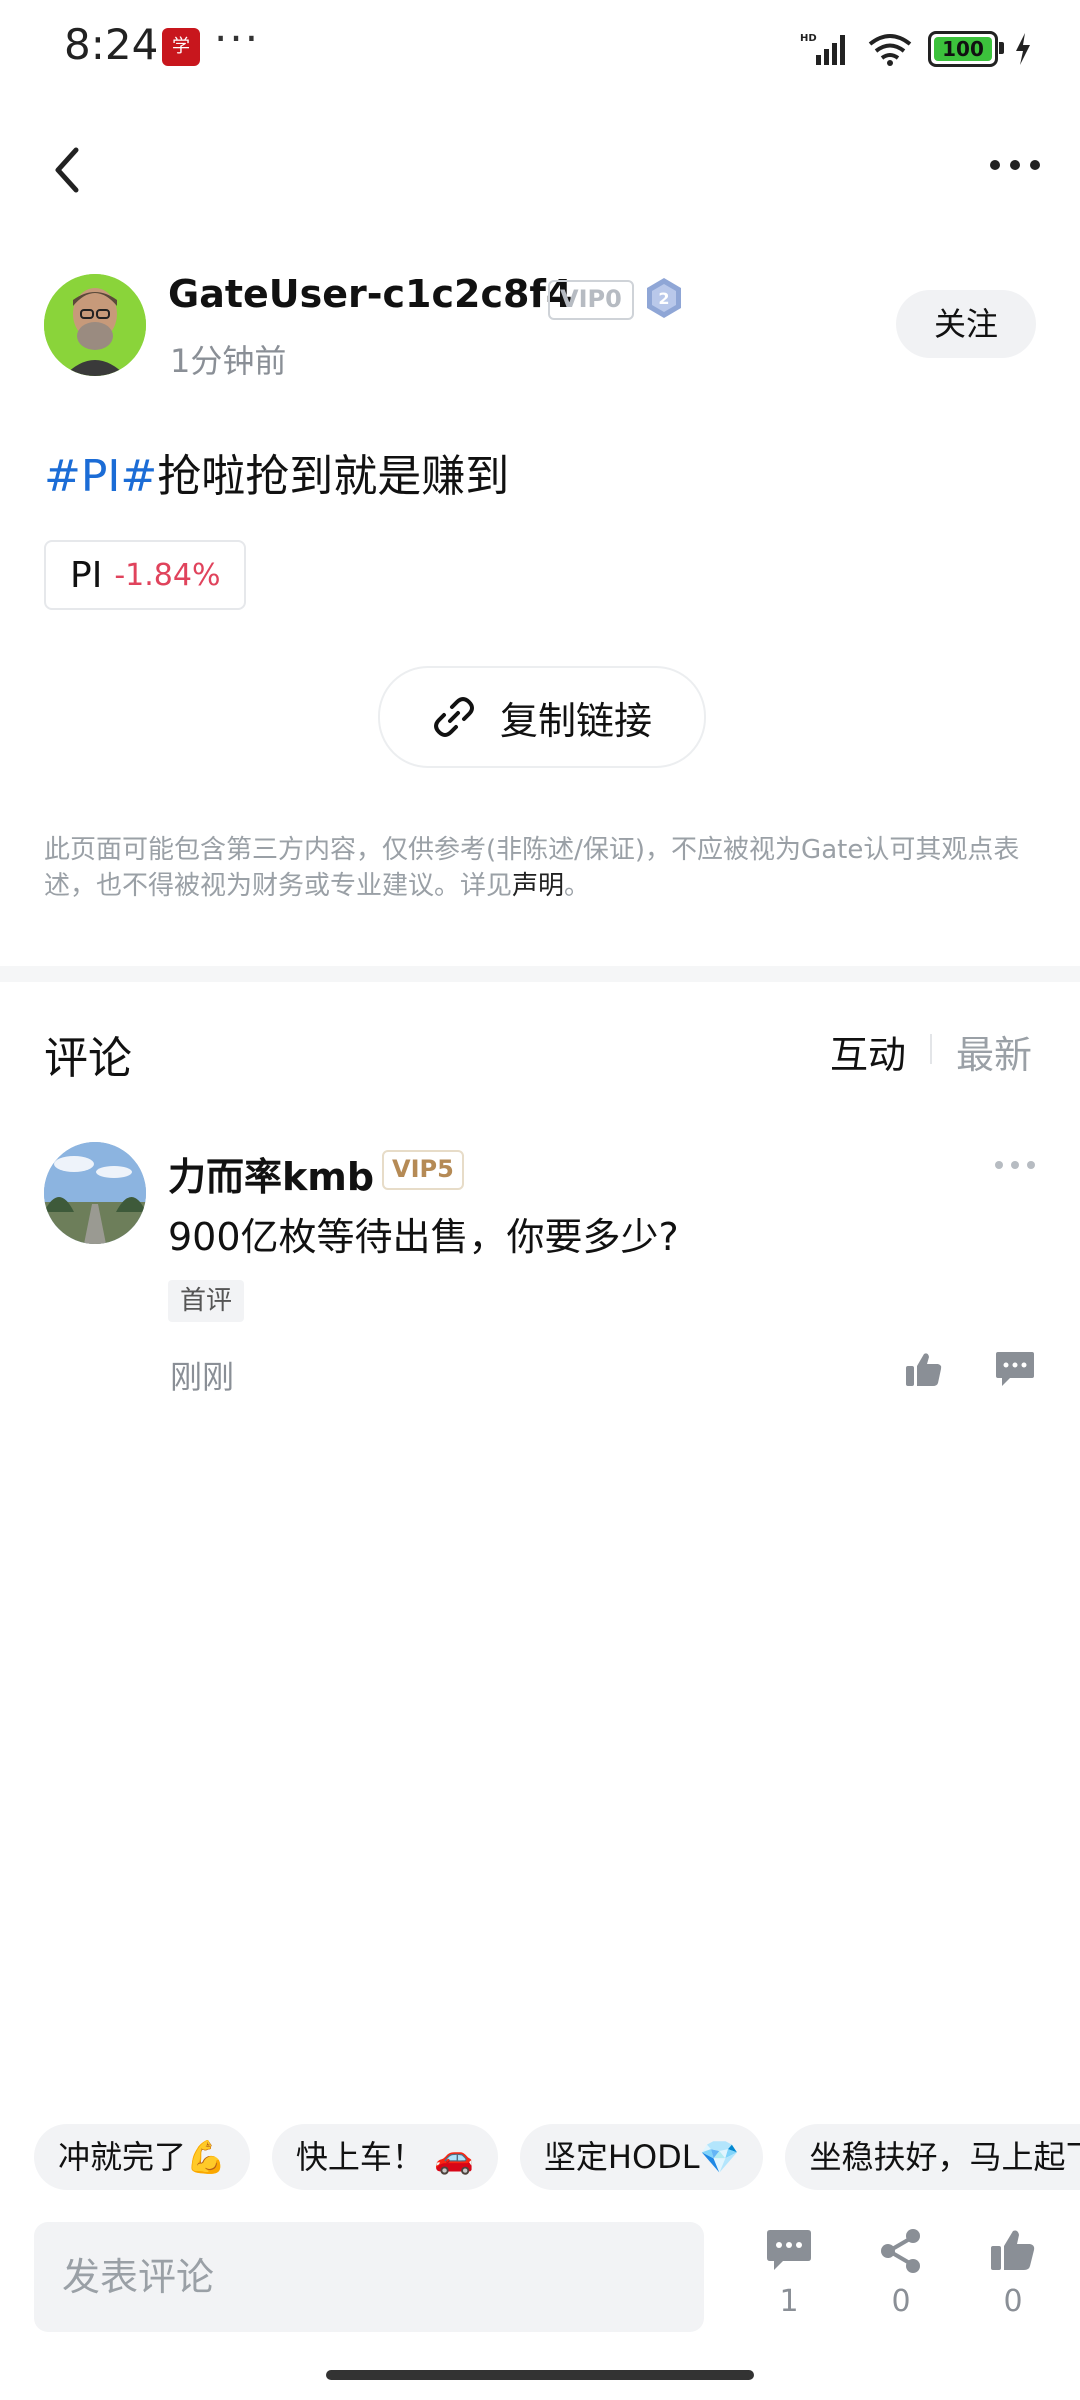 The width and height of the screenshot is (1080, 2400). What do you see at coordinates (931, 1049) in the screenshot?
I see `tab-separator` at bounding box center [931, 1049].